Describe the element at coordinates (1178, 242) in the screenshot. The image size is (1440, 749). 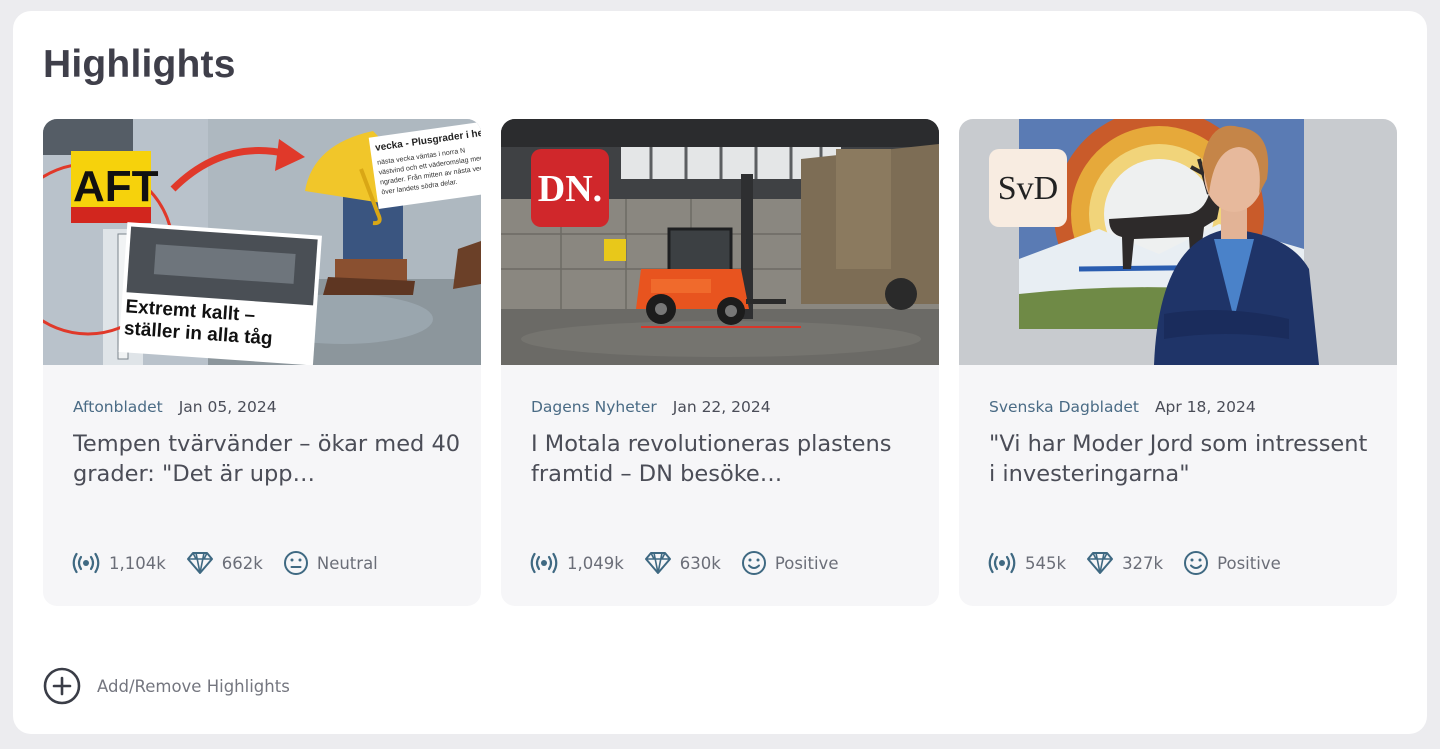
I see `article-image: SvD` at that location.